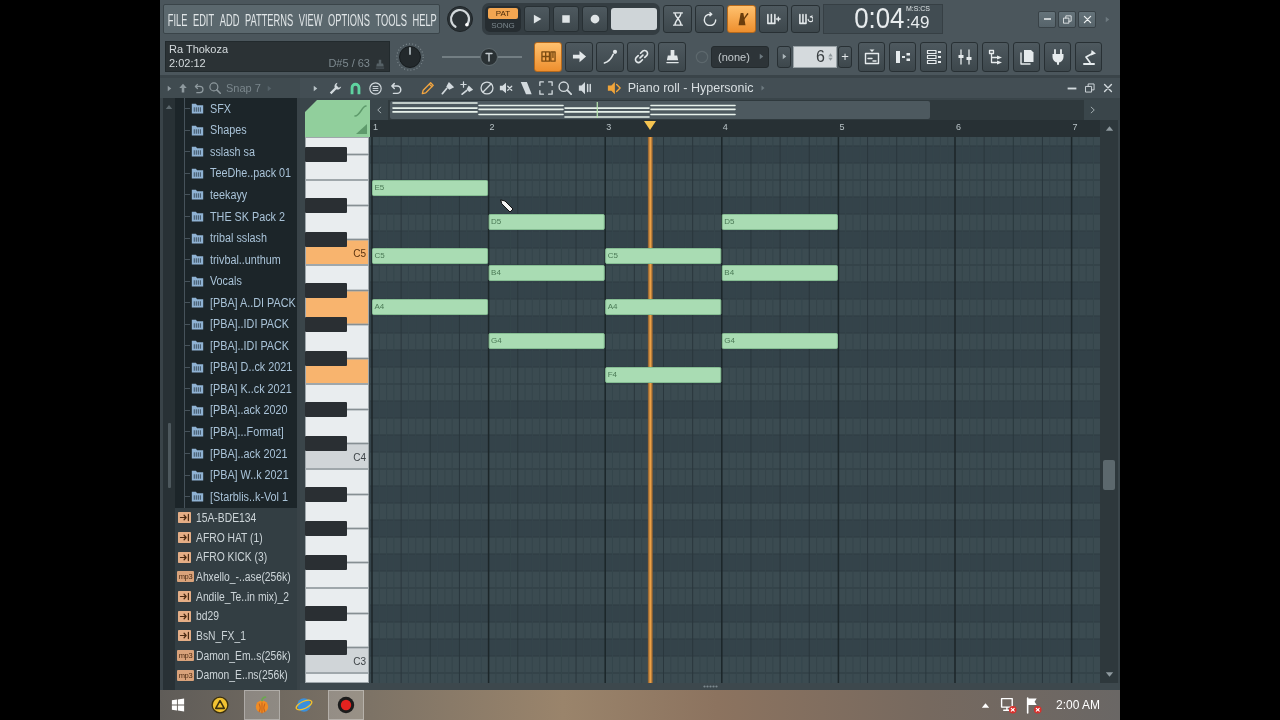  Describe the element at coordinates (428, 88) in the screenshot. I see `pencil-icon` at that location.